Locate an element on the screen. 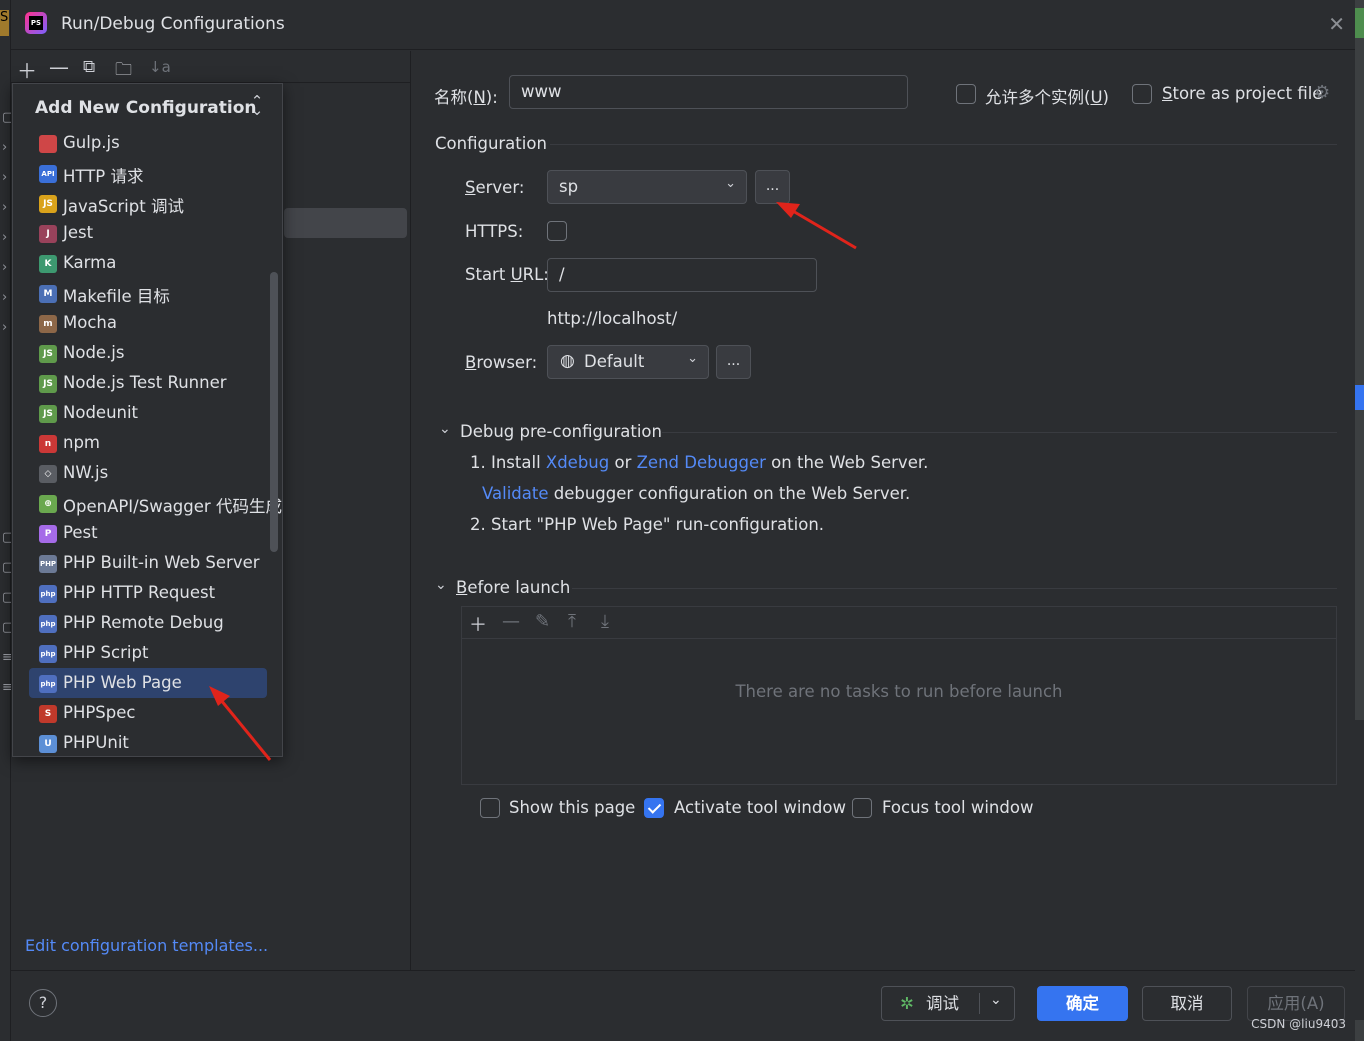 This screenshot has height=1041, width=1364. config-type-item: php PHP Remote Debug is located at coordinates (148, 623).